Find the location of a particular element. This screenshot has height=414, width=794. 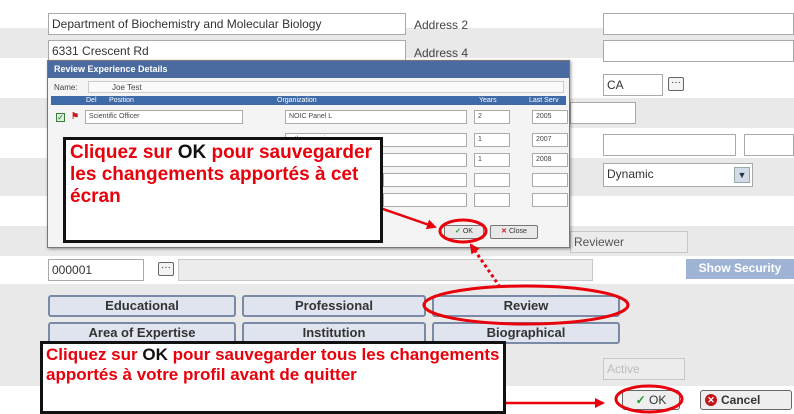

dialog-ok-highlight is located at coordinates (463, 231).